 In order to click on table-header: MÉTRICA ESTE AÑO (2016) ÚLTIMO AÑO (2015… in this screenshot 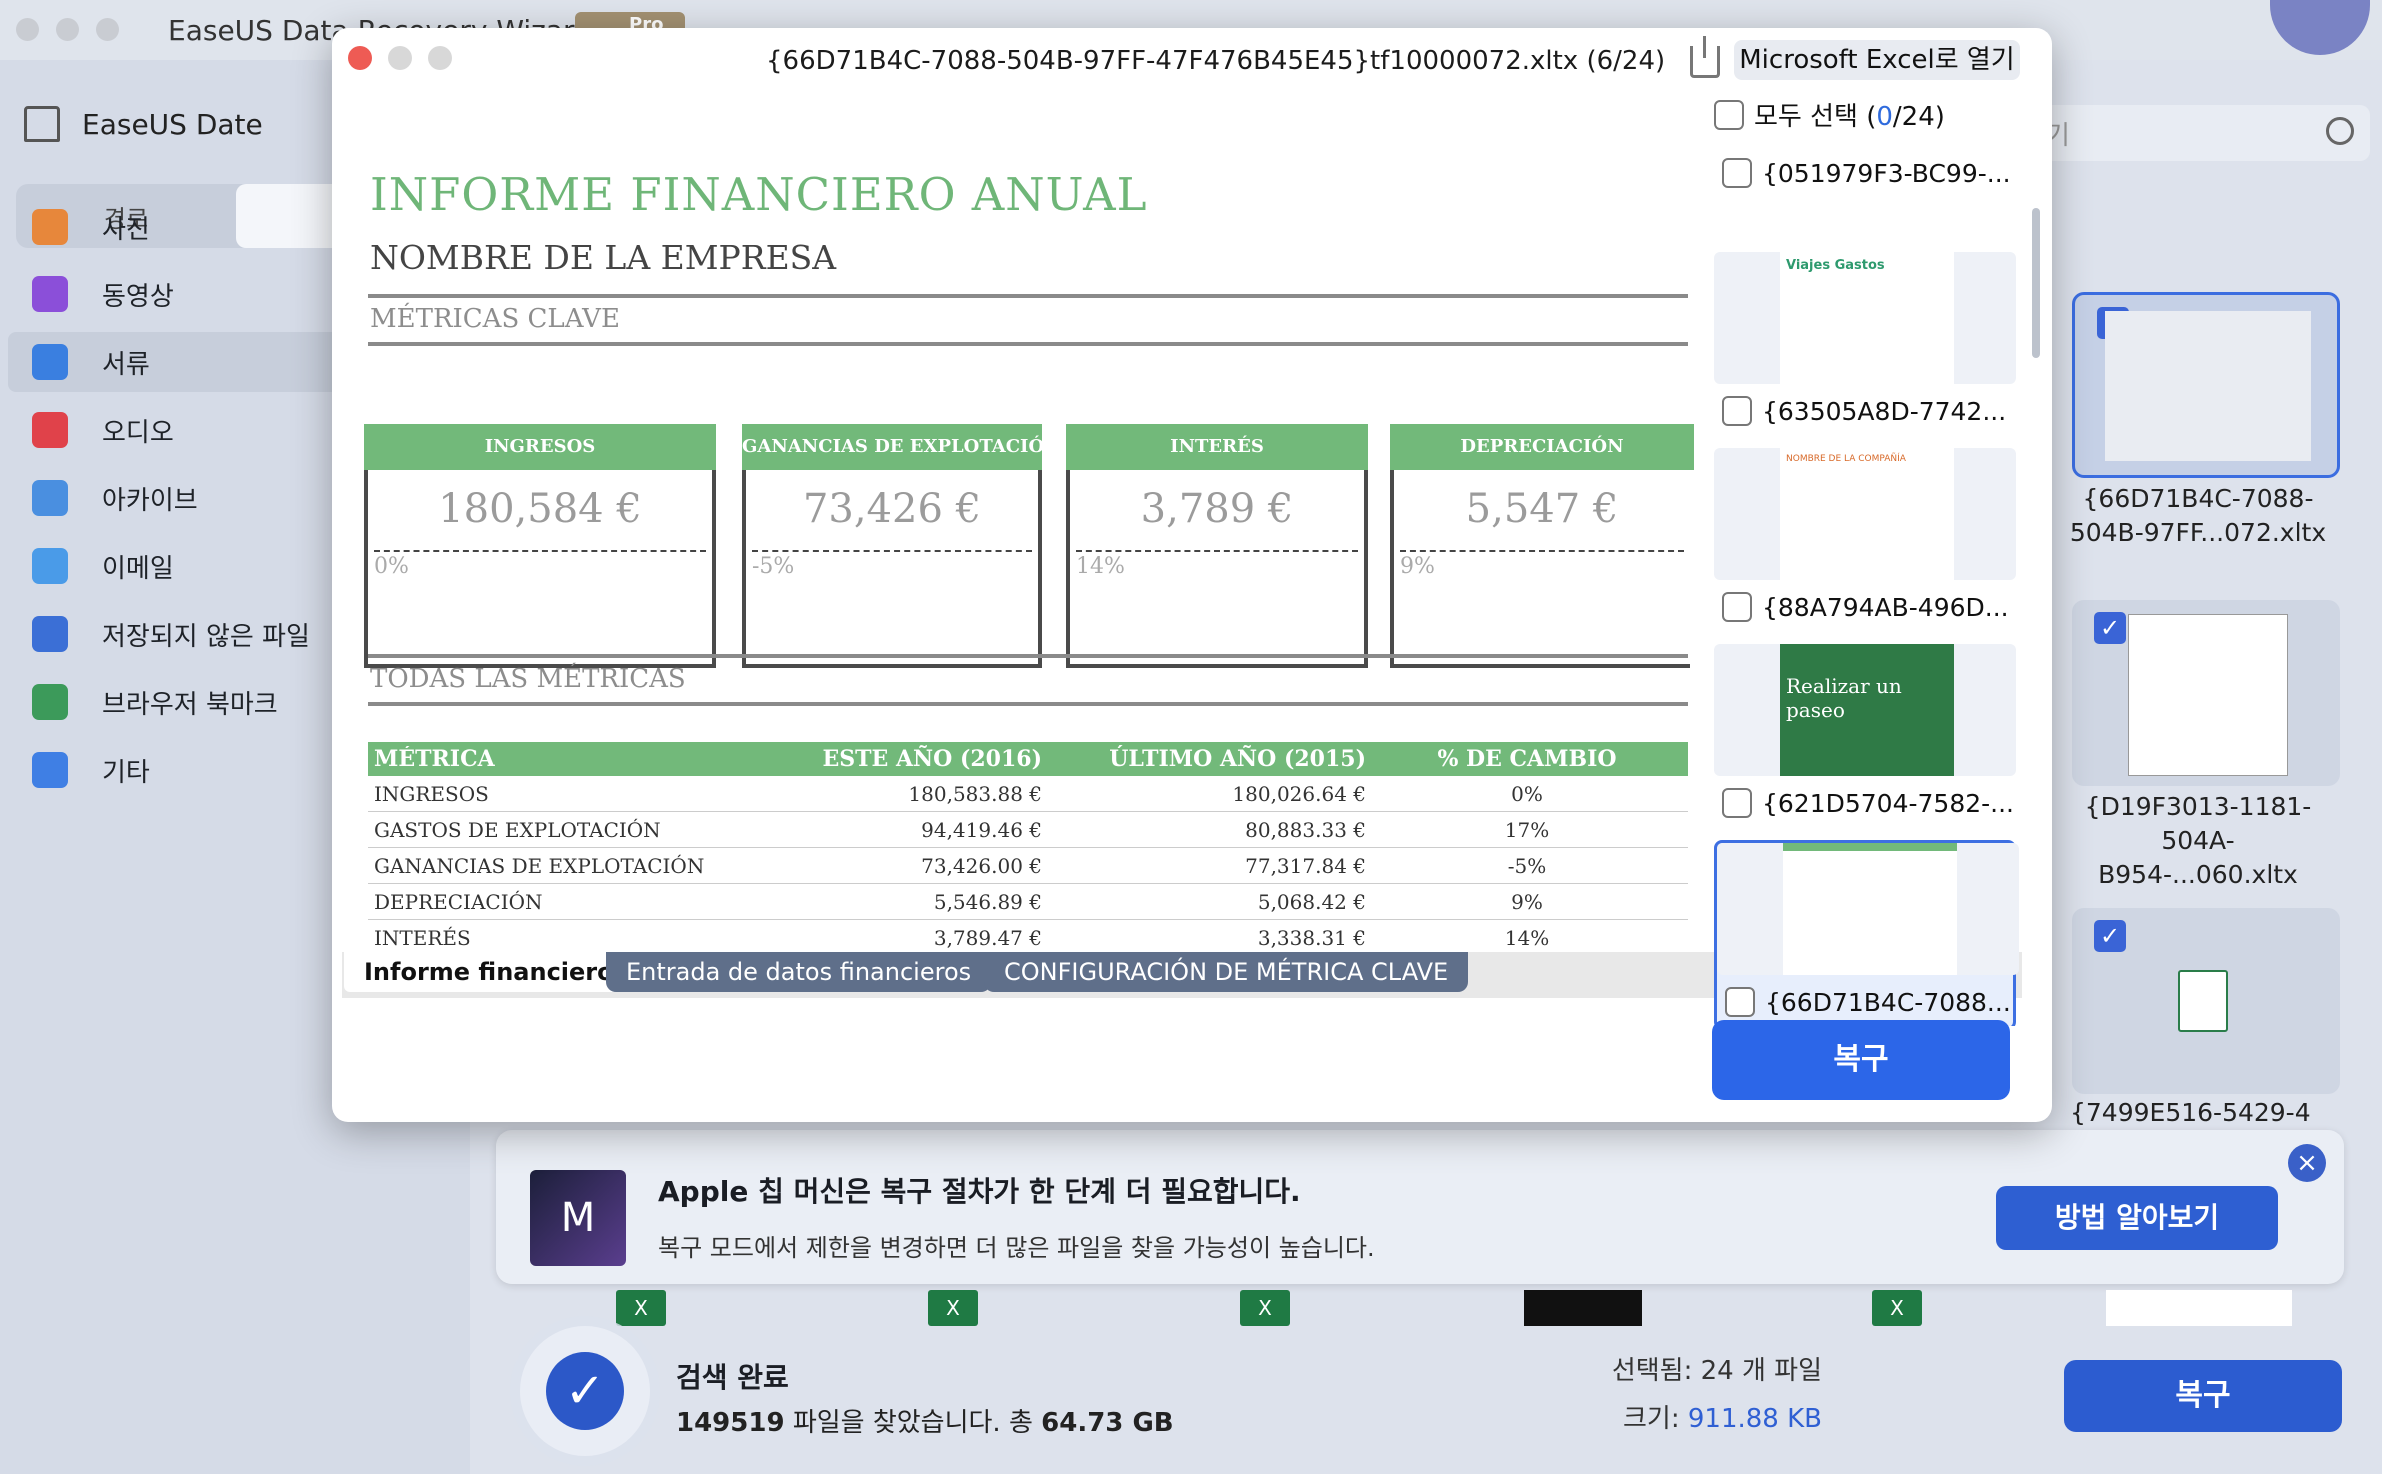, I will do `click(1028, 759)`.